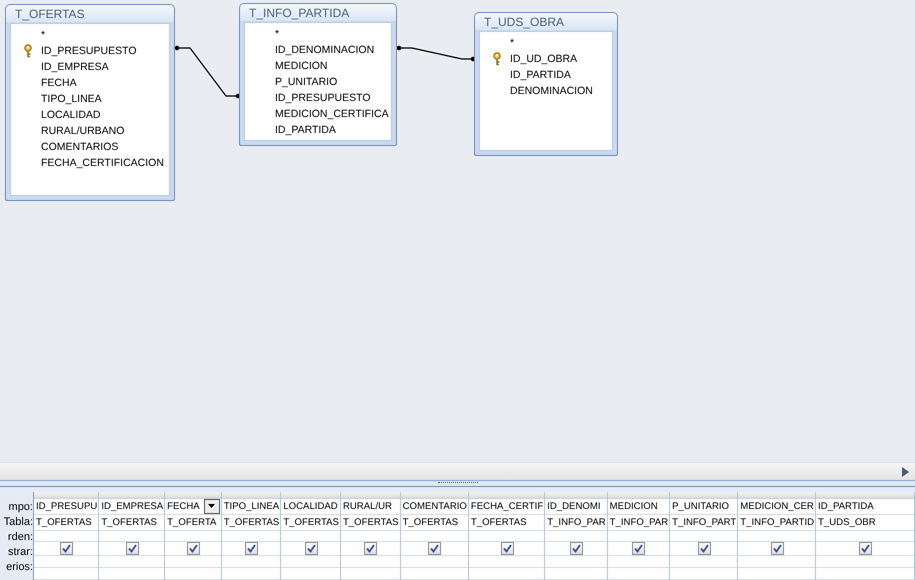  Describe the element at coordinates (777, 522) in the screenshot. I see `table-cell: T_INFO_PARTID` at that location.